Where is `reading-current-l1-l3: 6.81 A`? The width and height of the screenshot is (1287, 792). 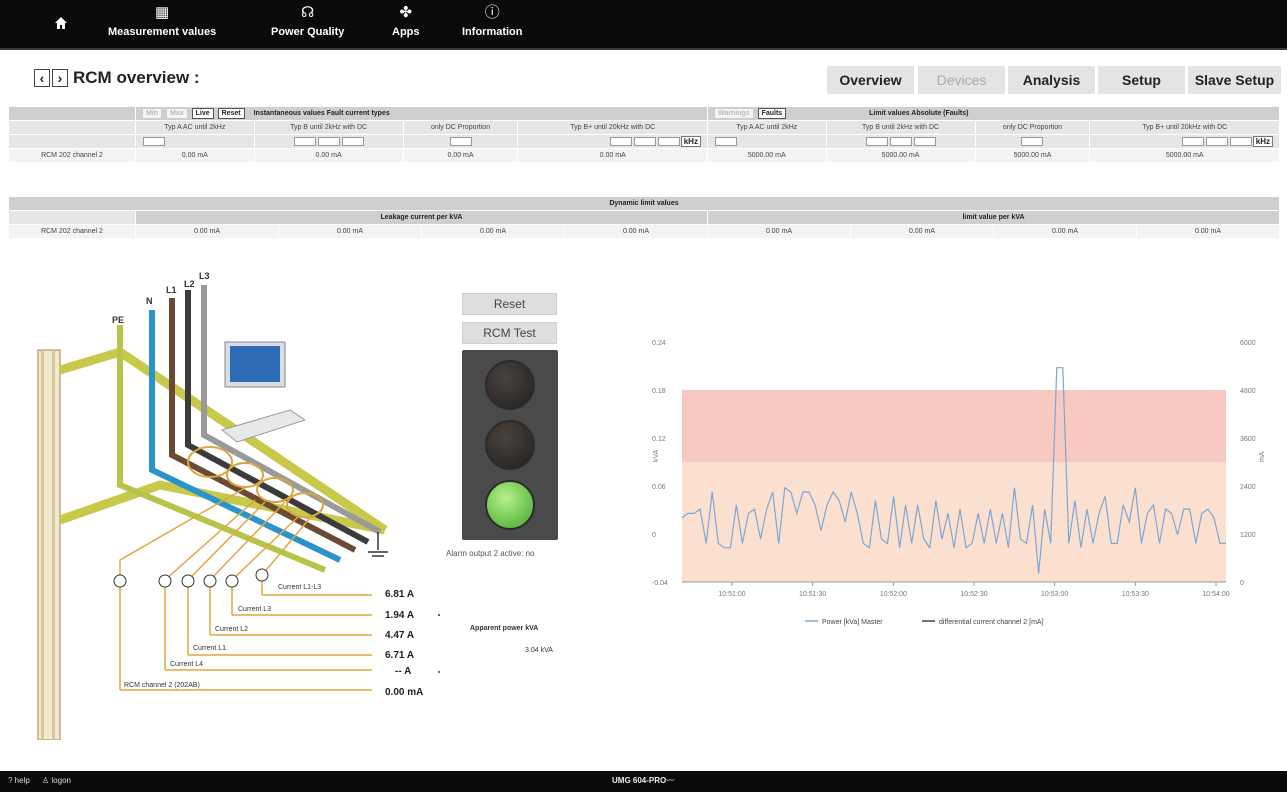 reading-current-l1-l3: 6.81 A is located at coordinates (400, 594).